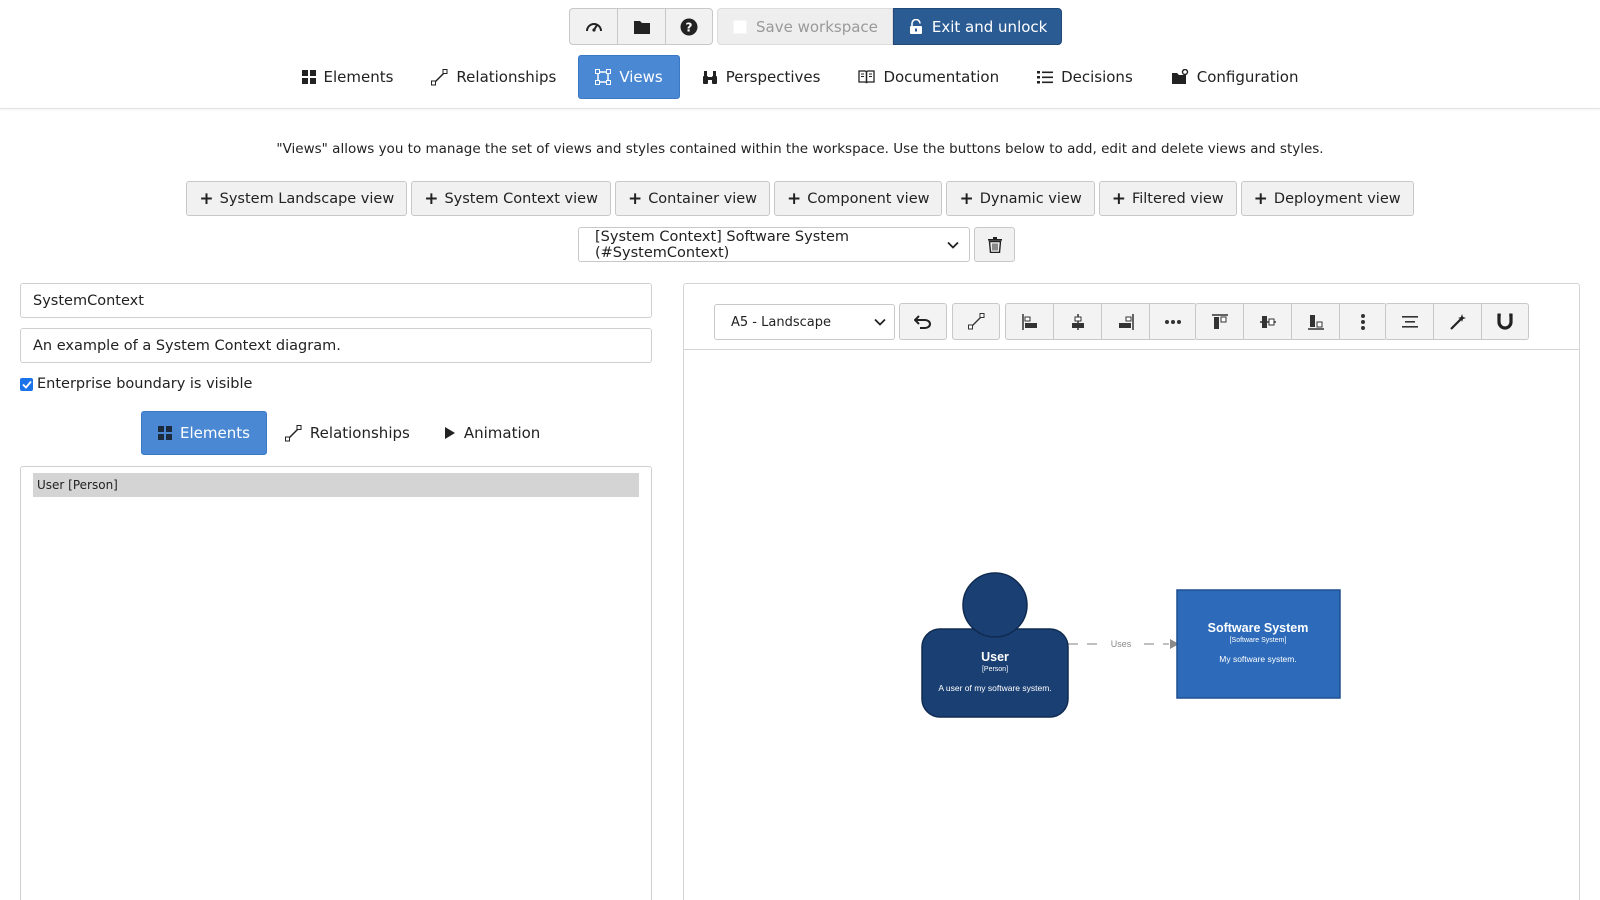  Describe the element at coordinates (1177, 198) in the screenshot. I see `button-label: Filtered view` at that location.